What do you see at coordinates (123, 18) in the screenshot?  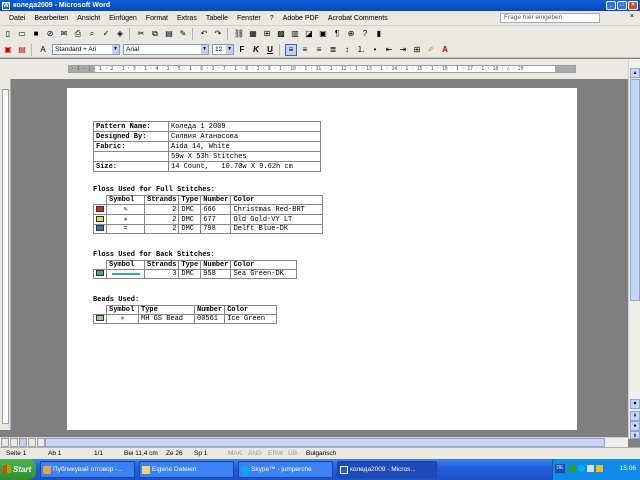 I see `menu-einfuegen: Einfügen` at bounding box center [123, 18].